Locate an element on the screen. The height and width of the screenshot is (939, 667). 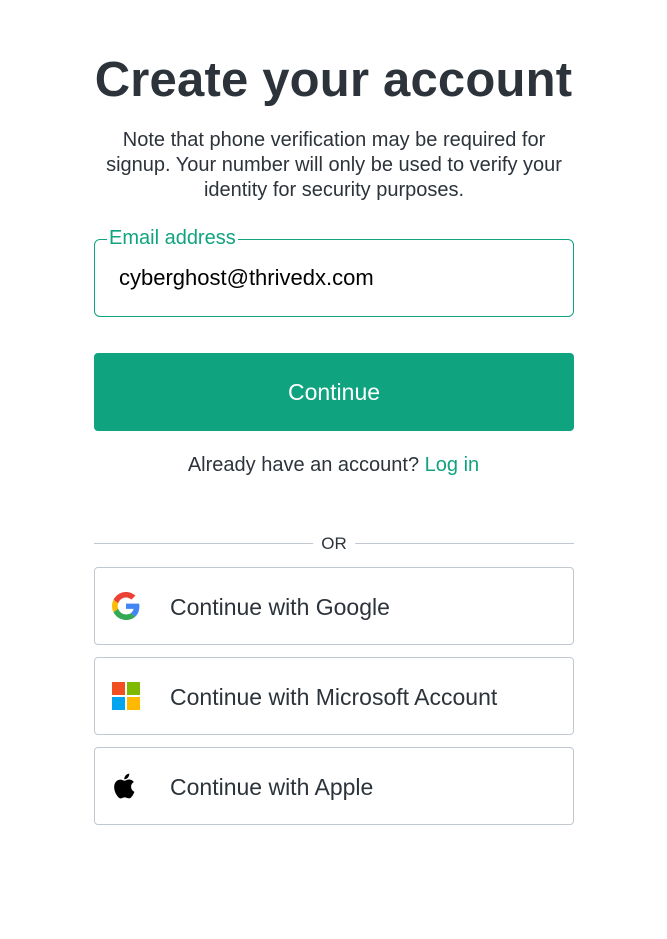
or-divider: OR is located at coordinates (334, 544).